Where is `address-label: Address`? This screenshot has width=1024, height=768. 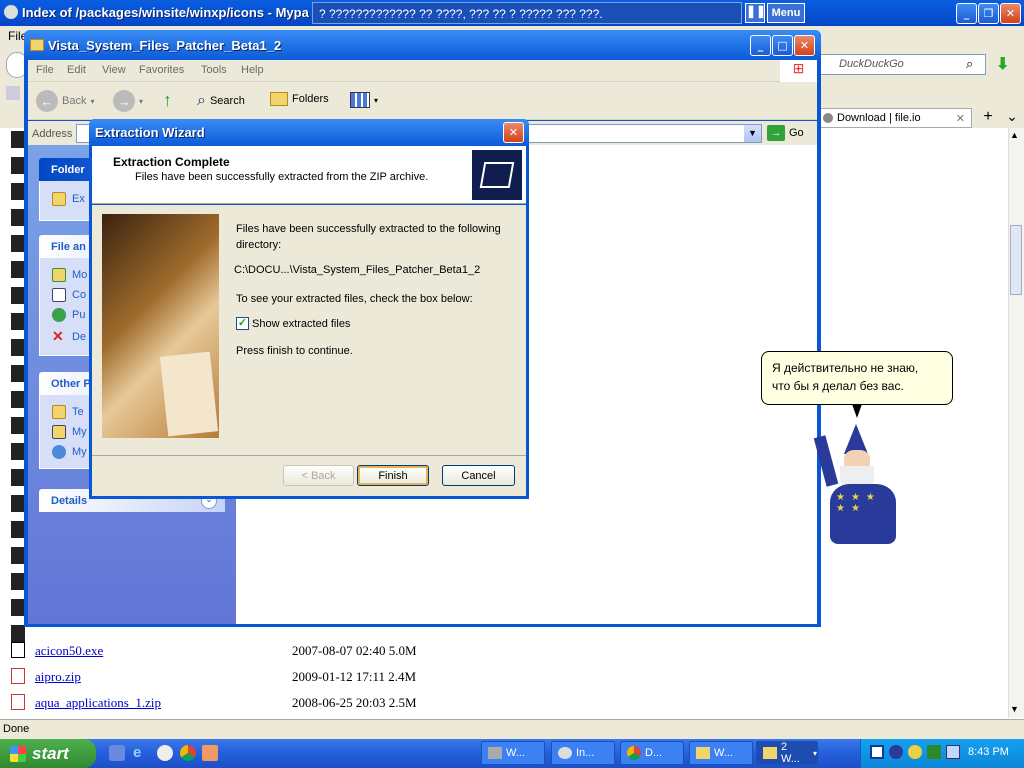
address-label: Address is located at coordinates (52, 134).